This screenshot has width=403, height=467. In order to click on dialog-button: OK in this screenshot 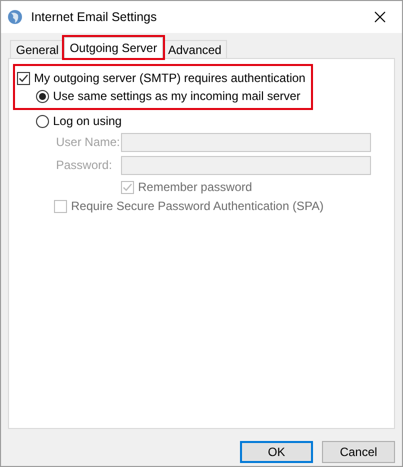, I will do `click(276, 452)`.